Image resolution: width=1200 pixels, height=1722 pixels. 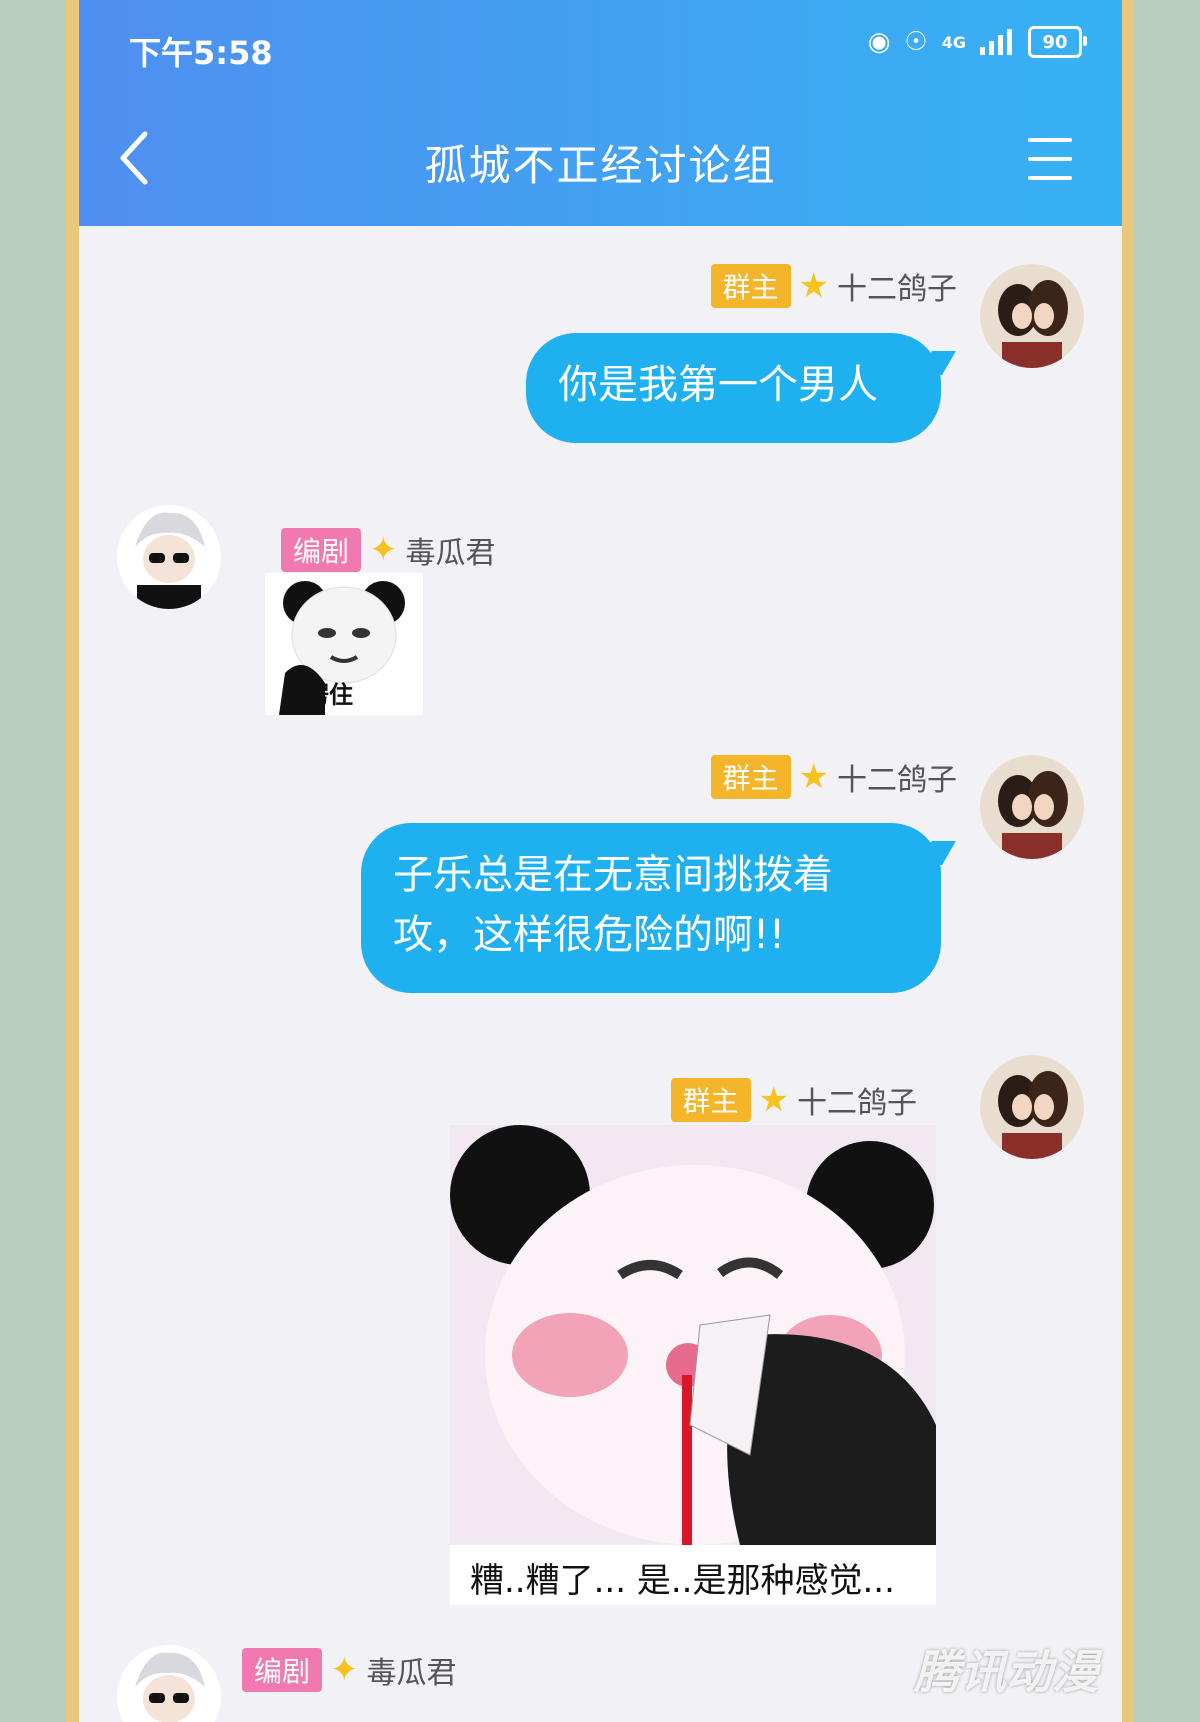 I want to click on chat-header: 下午5:58 ◉ ☉ 4G 90 孤城不正经讨论组, so click(x=600, y=113).